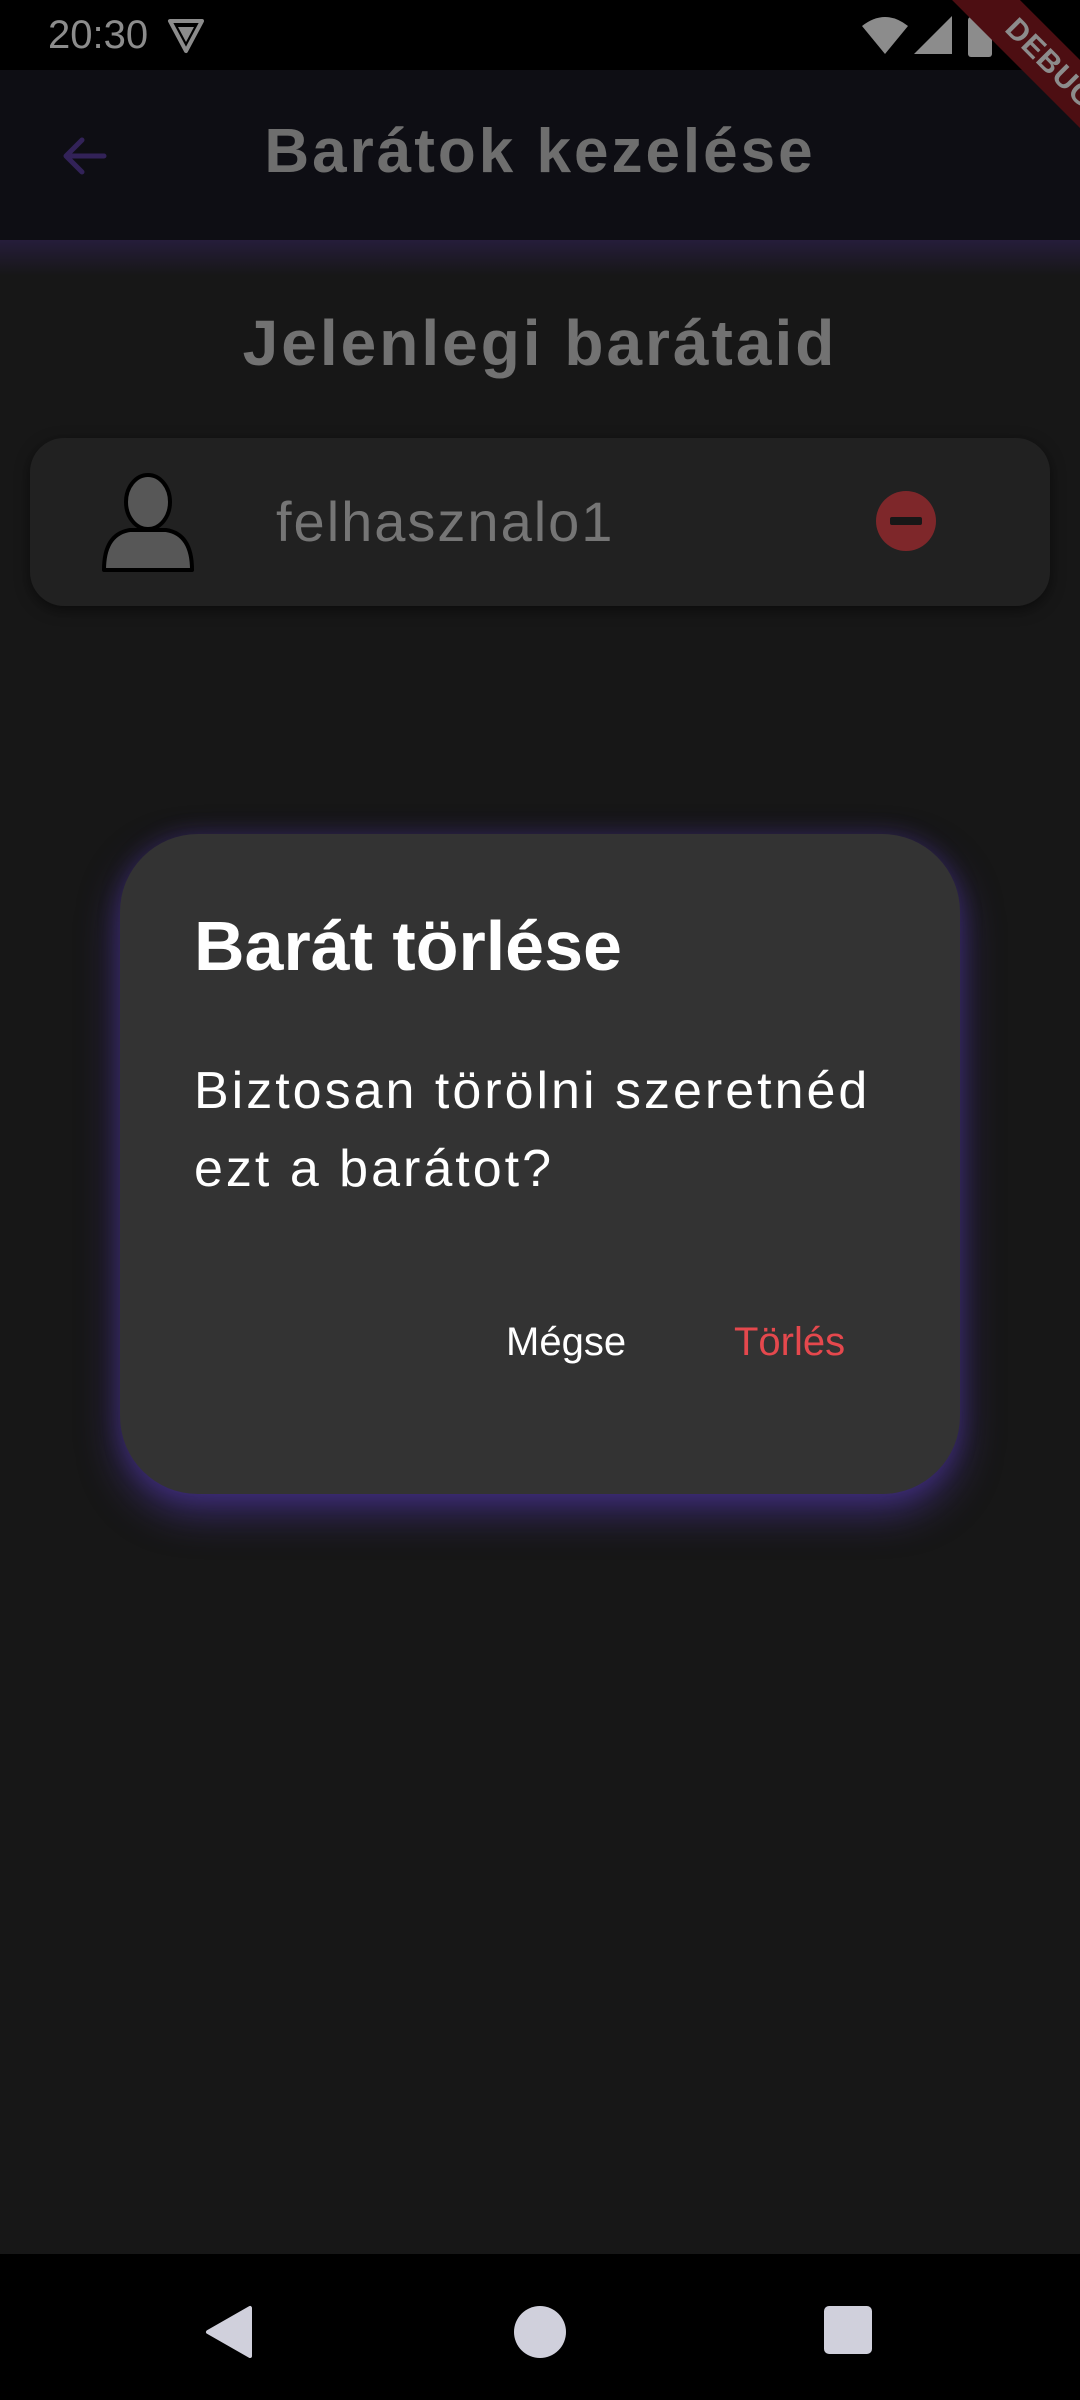  I want to click on delete-button: Törlés, so click(789, 1342).